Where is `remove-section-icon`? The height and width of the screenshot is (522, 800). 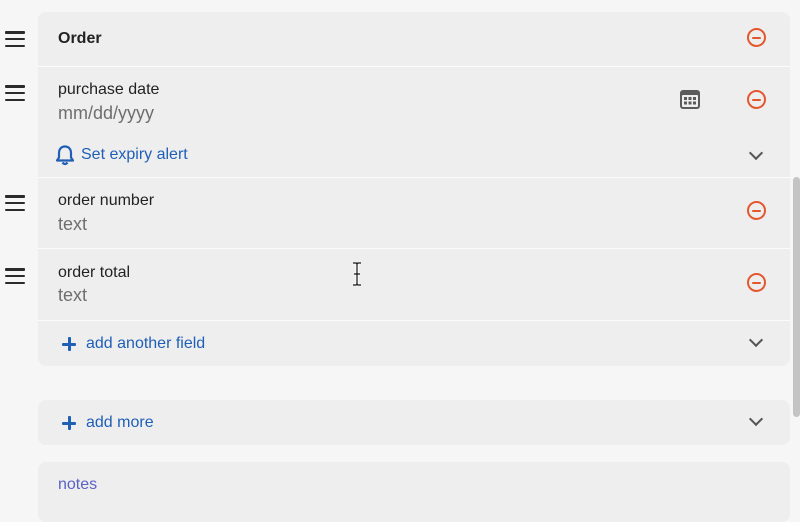 remove-section-icon is located at coordinates (756, 37).